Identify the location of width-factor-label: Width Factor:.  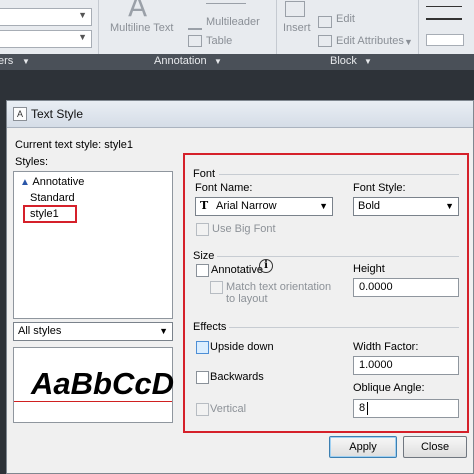
(386, 347).